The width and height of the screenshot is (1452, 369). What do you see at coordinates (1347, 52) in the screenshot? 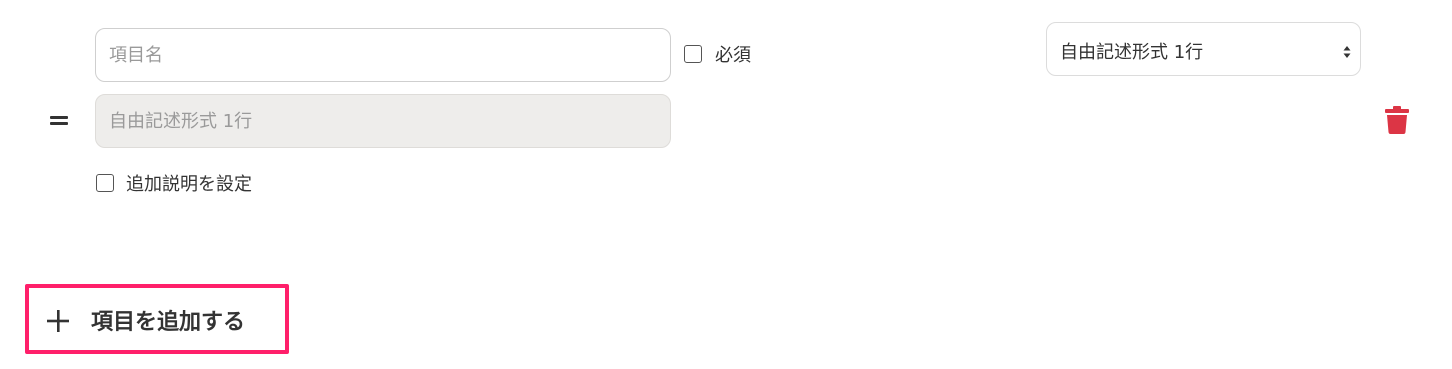
I see `select-arrows-icon` at bounding box center [1347, 52].